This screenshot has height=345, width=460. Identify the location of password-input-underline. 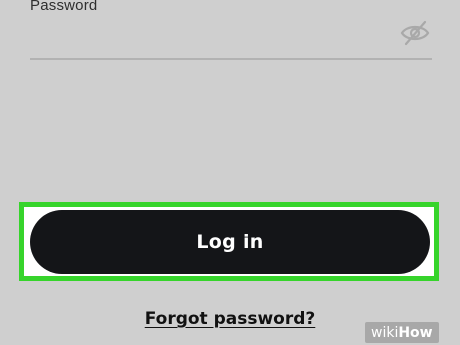
(231, 59).